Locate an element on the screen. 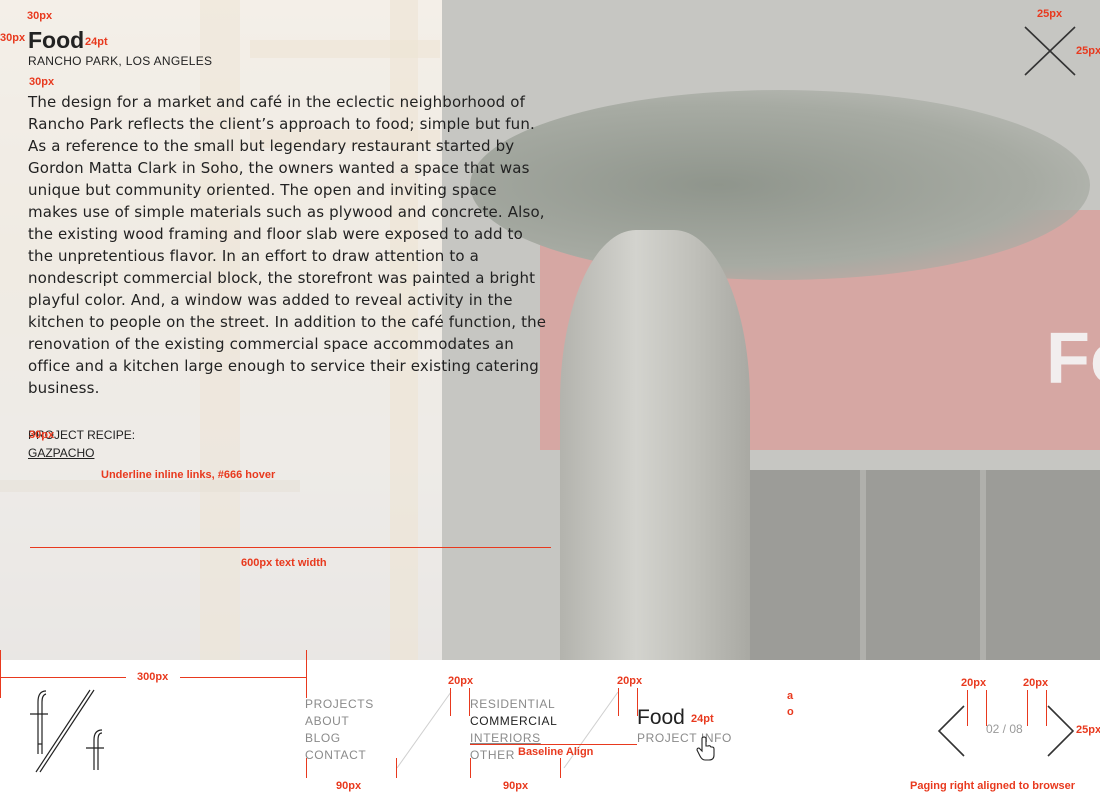 This screenshot has width=1100, height=800. spec-90a: 90px is located at coordinates (349, 786).